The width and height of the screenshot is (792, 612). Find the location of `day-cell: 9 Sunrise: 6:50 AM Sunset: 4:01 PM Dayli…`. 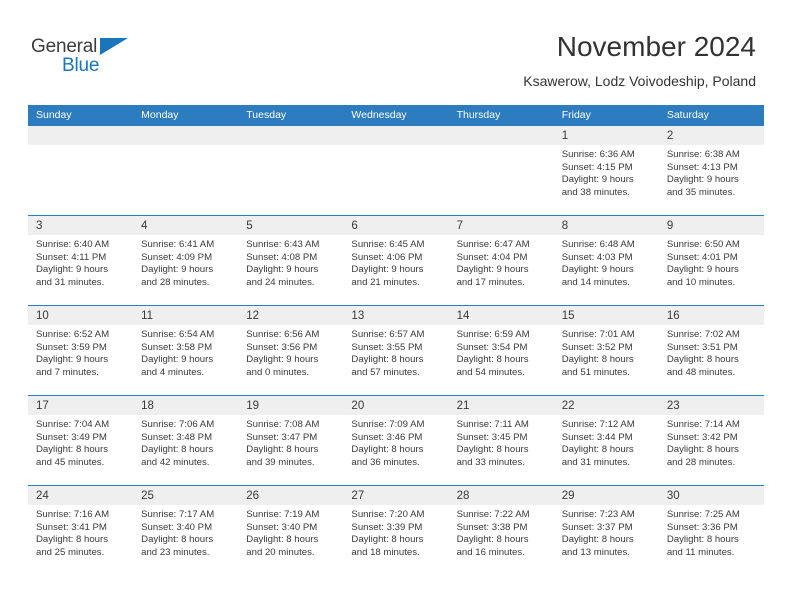

day-cell: 9 Sunrise: 6:50 AM Sunset: 4:01 PM Dayli… is located at coordinates (711, 260).